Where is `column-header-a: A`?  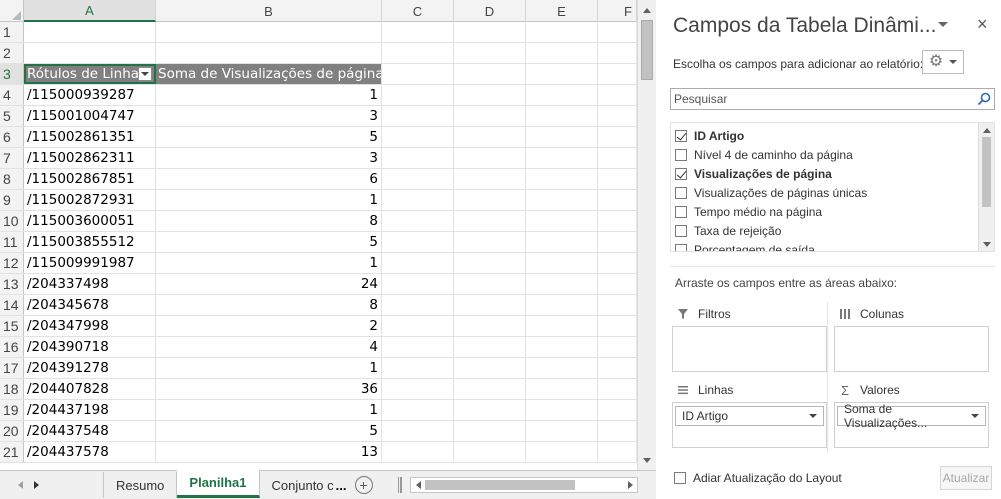
column-header-a: A is located at coordinates (90, 11).